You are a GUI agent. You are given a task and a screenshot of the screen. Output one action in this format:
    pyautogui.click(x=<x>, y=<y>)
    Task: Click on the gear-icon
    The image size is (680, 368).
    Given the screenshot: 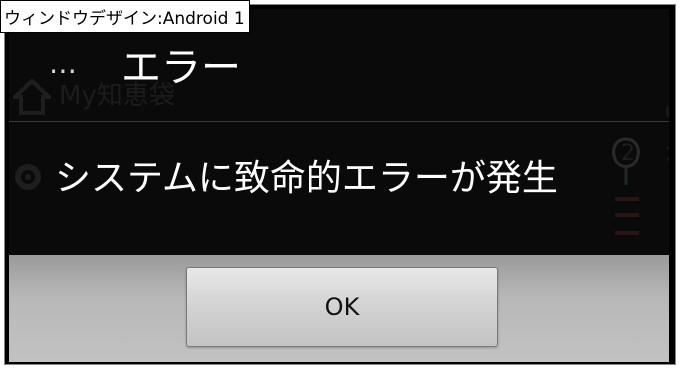 What is the action you would take?
    pyautogui.click(x=28, y=177)
    